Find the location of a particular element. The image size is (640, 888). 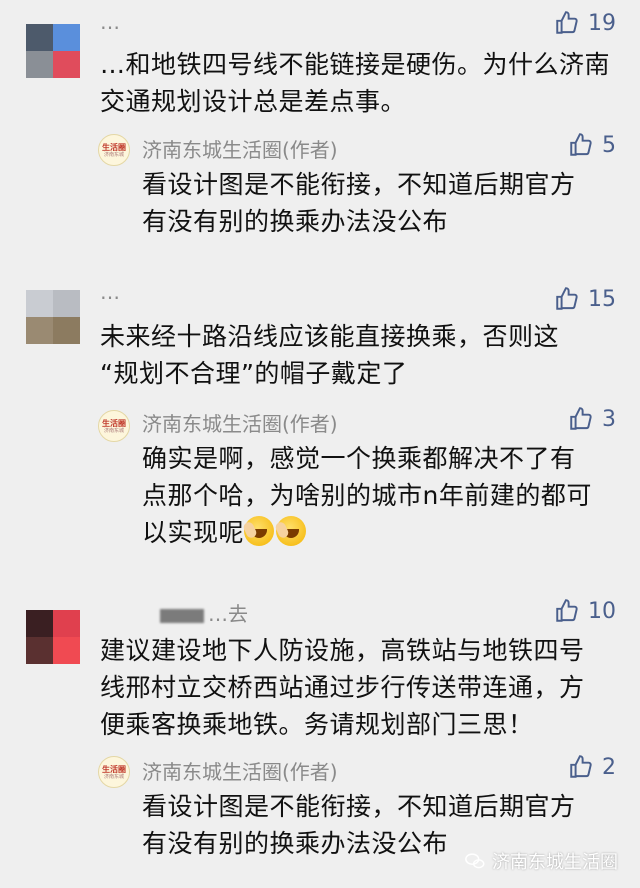

watermark: 济南东城生活圈 is located at coordinates (541, 861).